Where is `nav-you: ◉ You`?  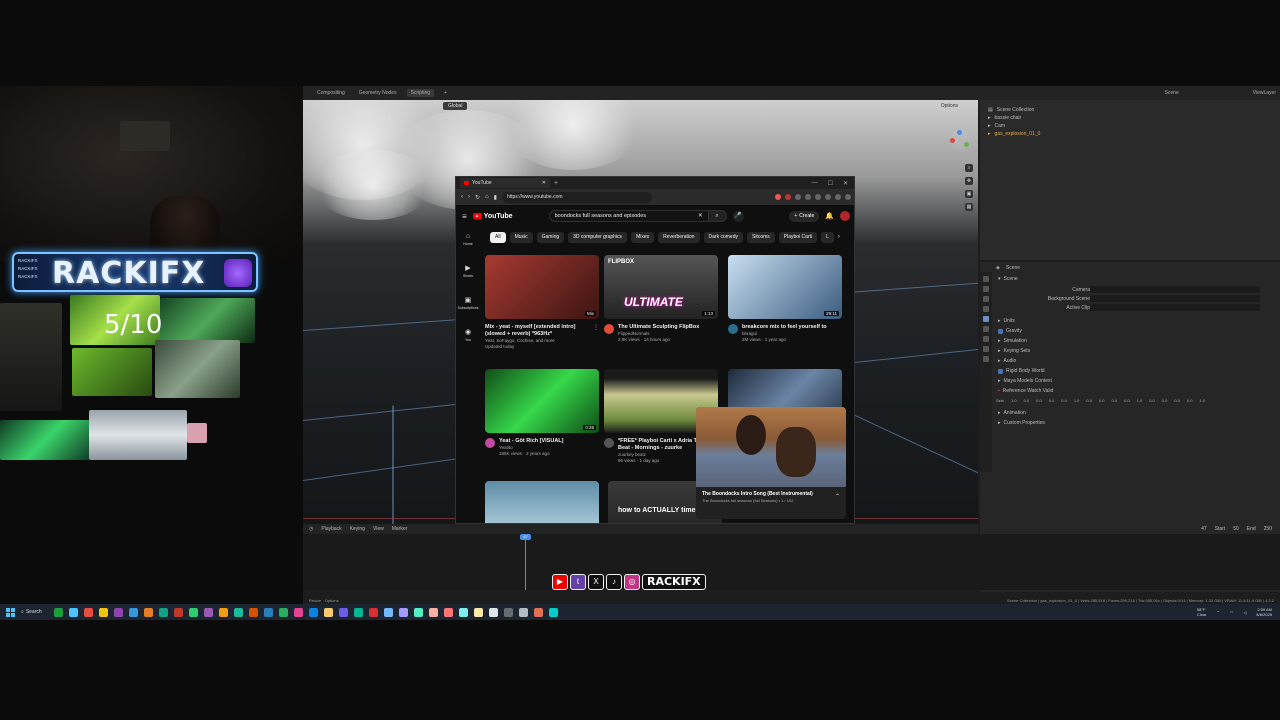
nav-you: ◉ You is located at coordinates (468, 335).